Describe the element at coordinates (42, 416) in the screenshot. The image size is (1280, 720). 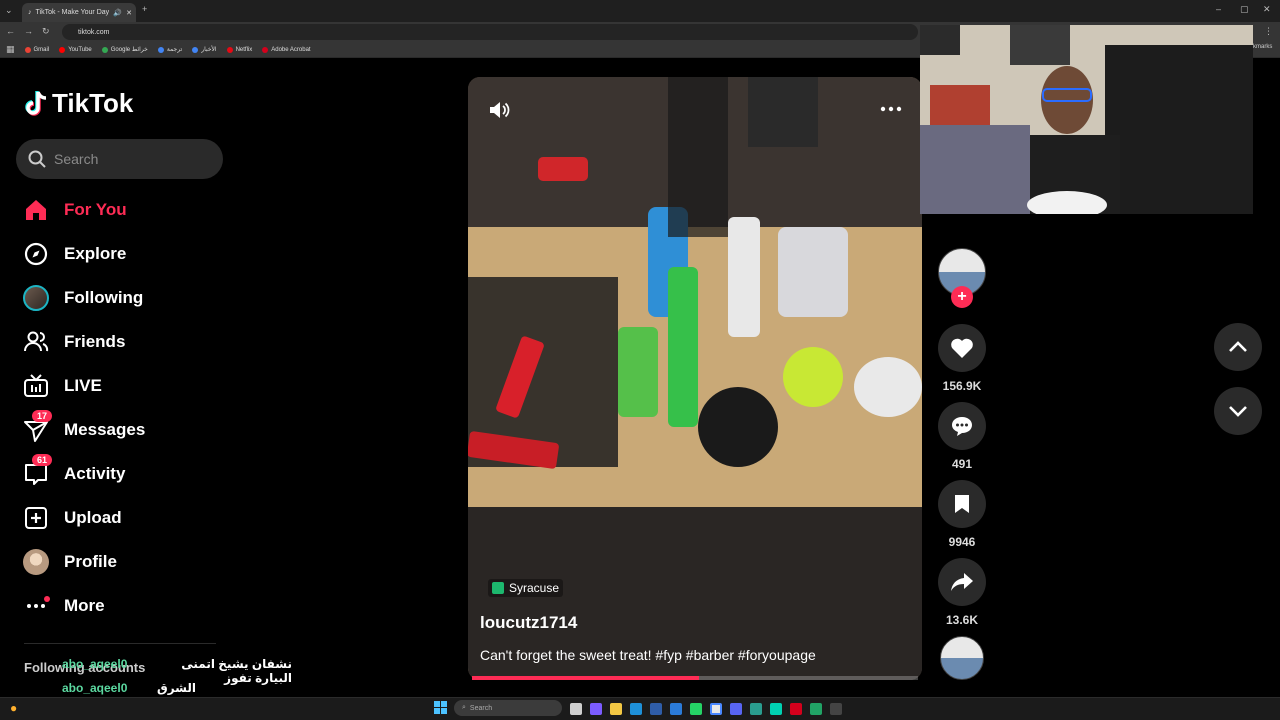
I see `messages-badge: 17` at that location.